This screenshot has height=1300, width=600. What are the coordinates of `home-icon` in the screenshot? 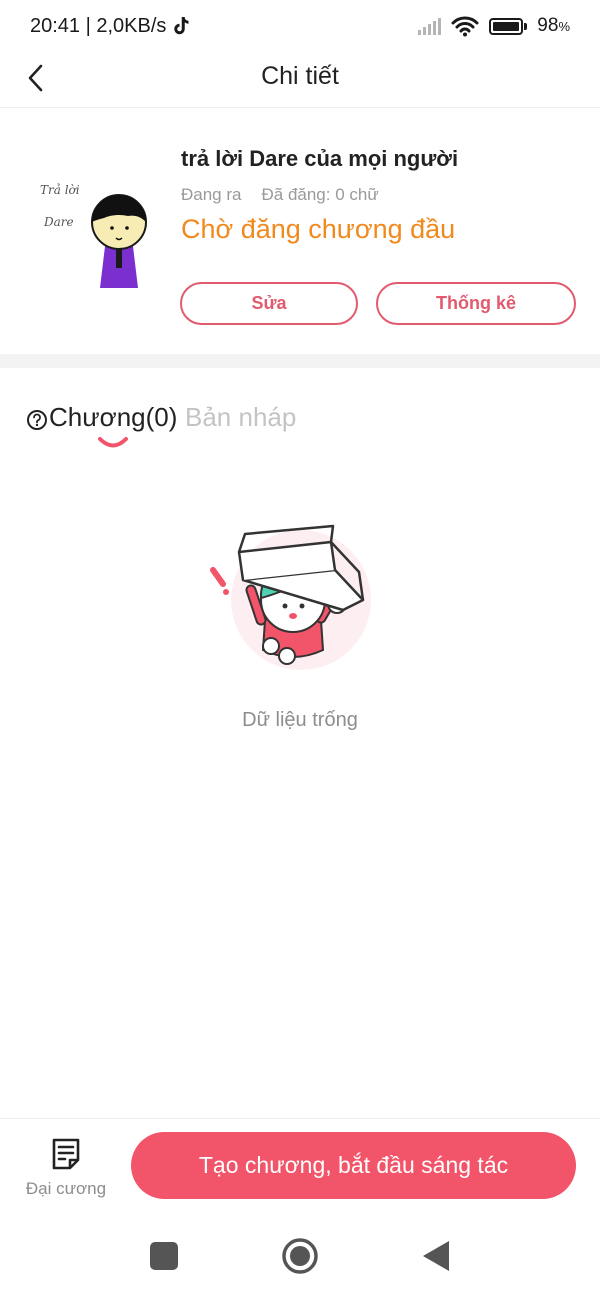 It's located at (300, 1256).